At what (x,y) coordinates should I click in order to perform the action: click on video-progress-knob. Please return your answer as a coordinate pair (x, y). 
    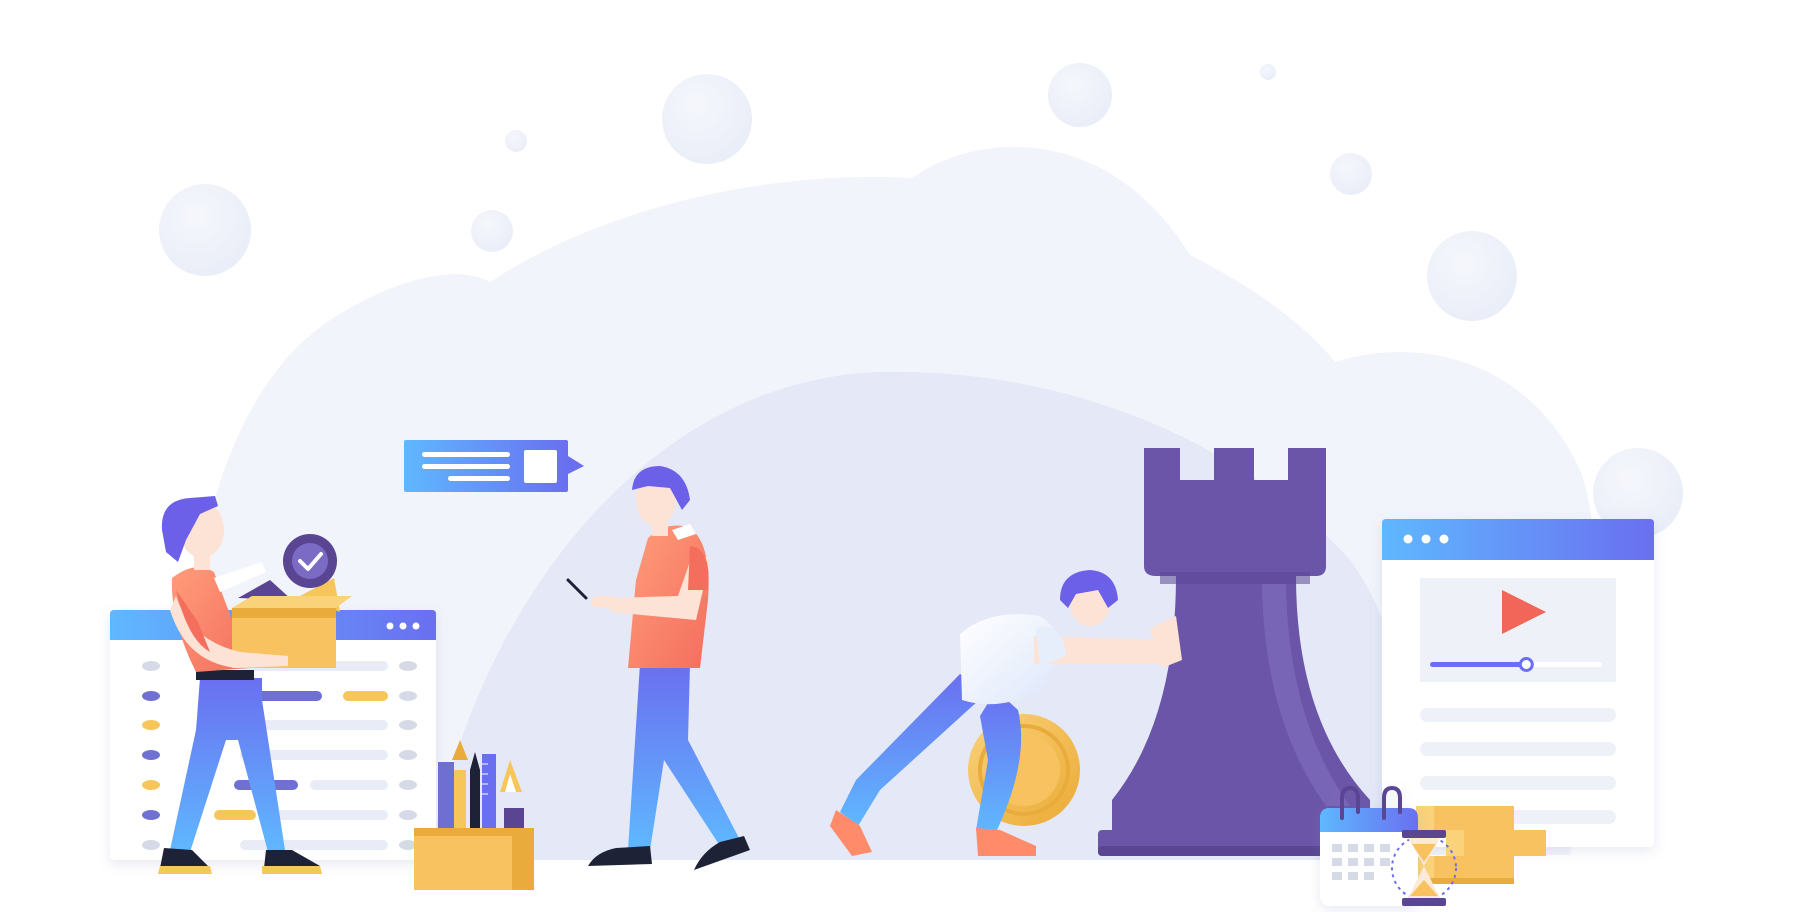
    Looking at the image, I should click on (1526, 664).